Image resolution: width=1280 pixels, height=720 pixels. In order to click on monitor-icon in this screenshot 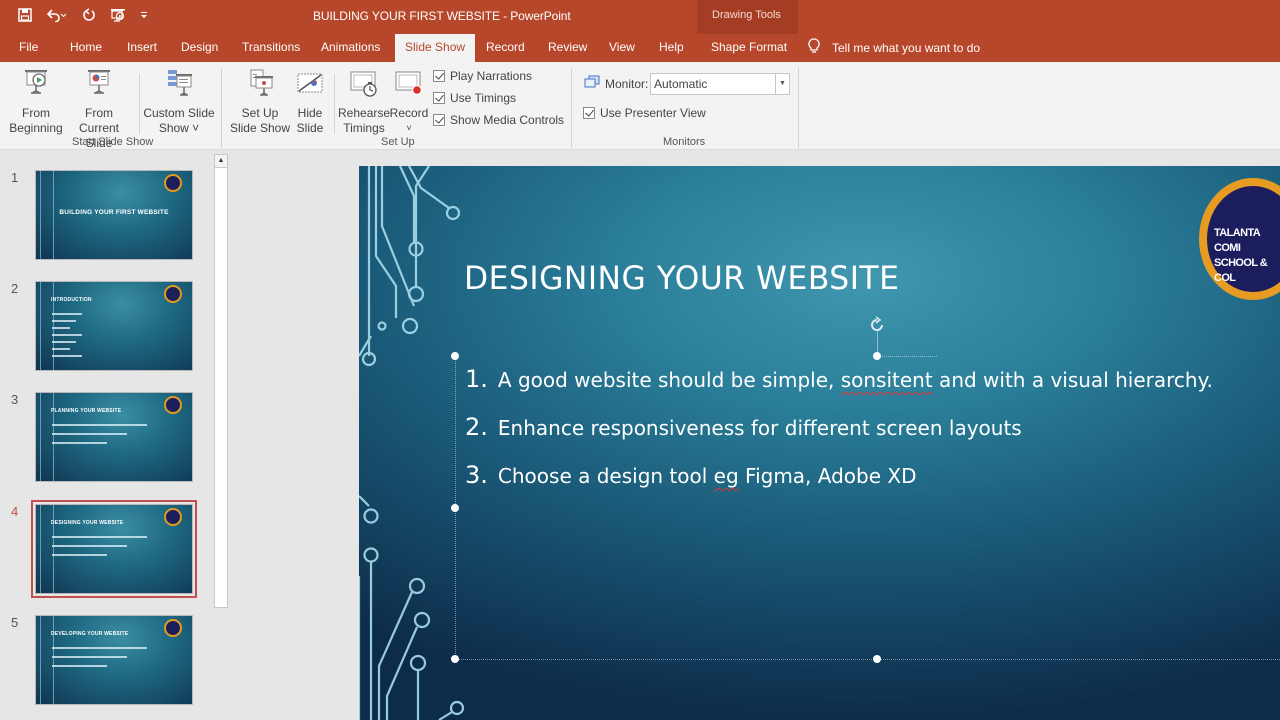, I will do `click(592, 83)`.